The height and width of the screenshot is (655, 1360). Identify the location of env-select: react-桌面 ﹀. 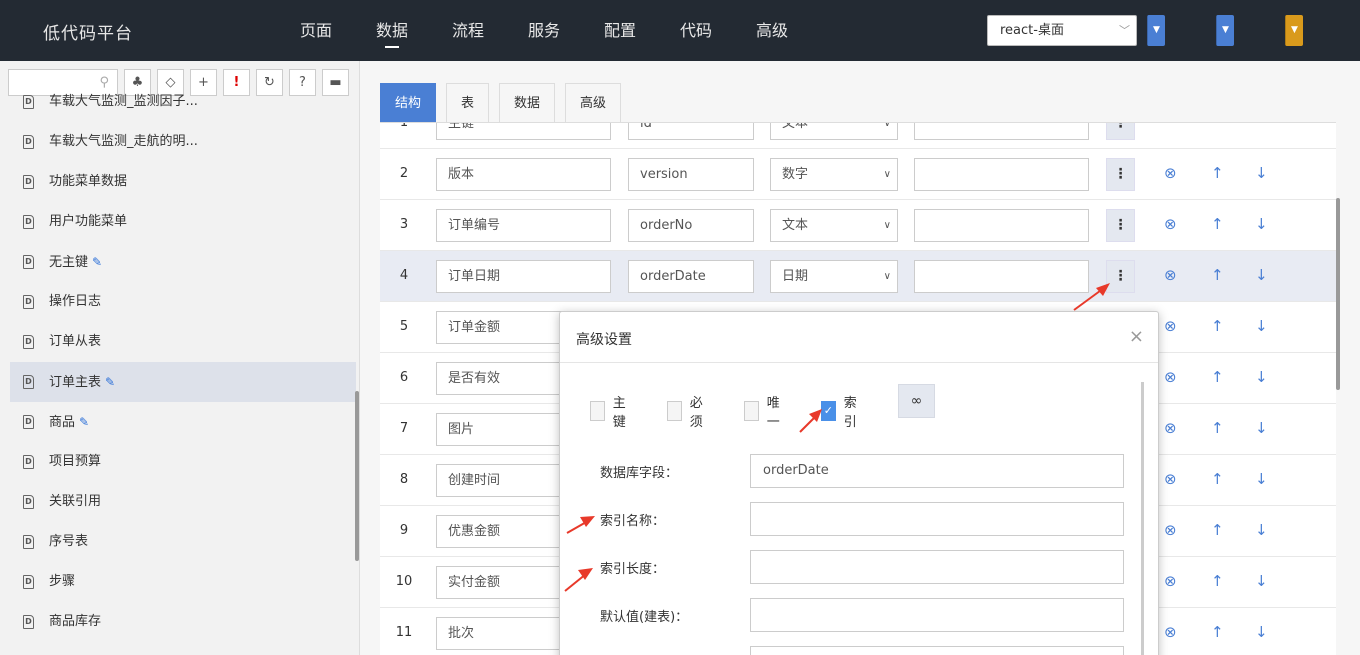
(1062, 30).